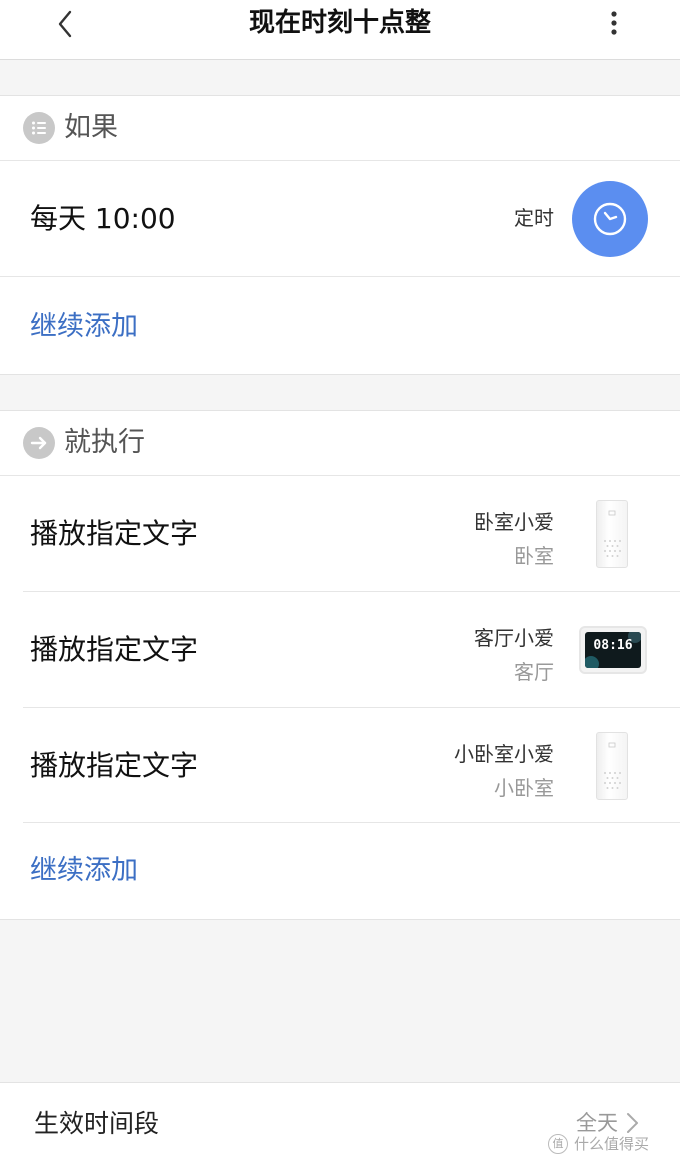  I want to click on trigger-label: 每天 10:00, so click(103, 218).